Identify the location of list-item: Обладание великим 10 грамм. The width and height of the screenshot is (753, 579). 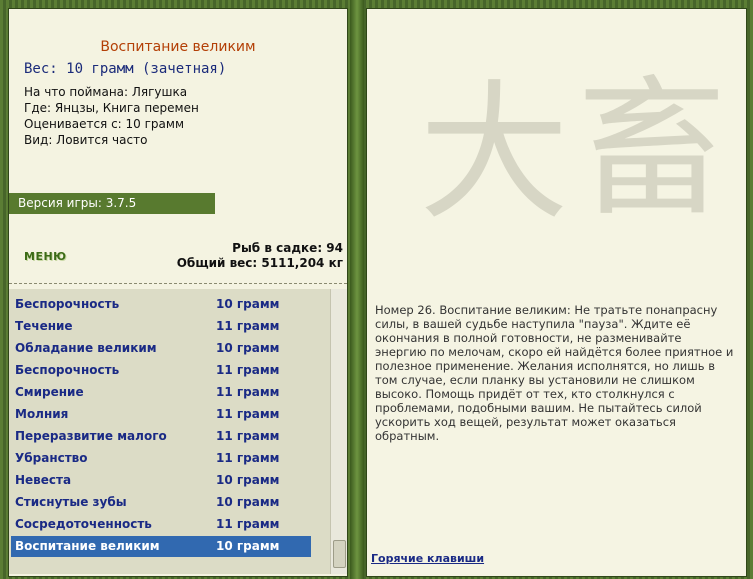
(161, 348).